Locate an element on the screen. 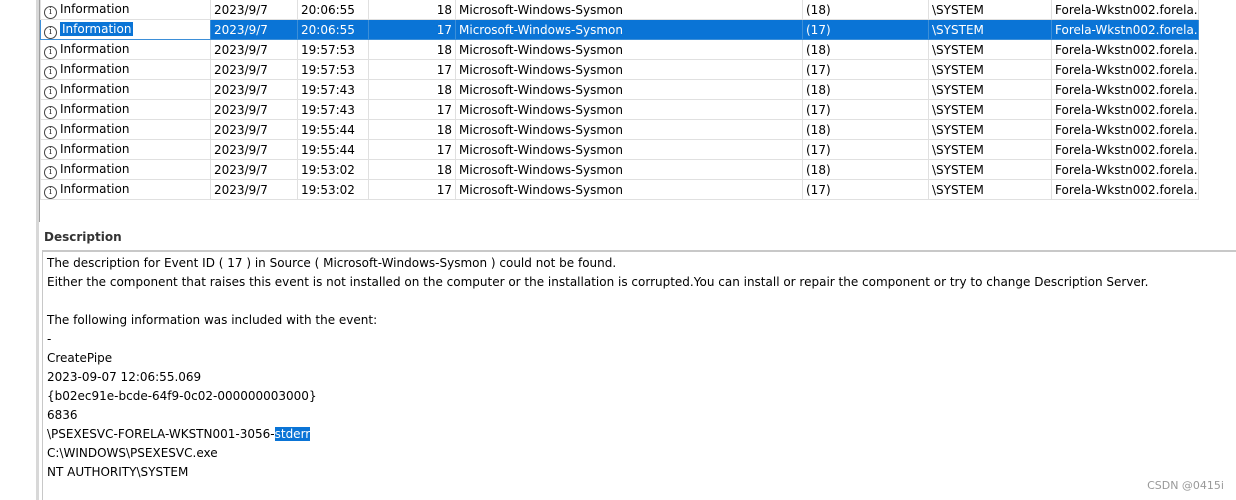  watermark: CSDN @0415i is located at coordinates (1185, 485).